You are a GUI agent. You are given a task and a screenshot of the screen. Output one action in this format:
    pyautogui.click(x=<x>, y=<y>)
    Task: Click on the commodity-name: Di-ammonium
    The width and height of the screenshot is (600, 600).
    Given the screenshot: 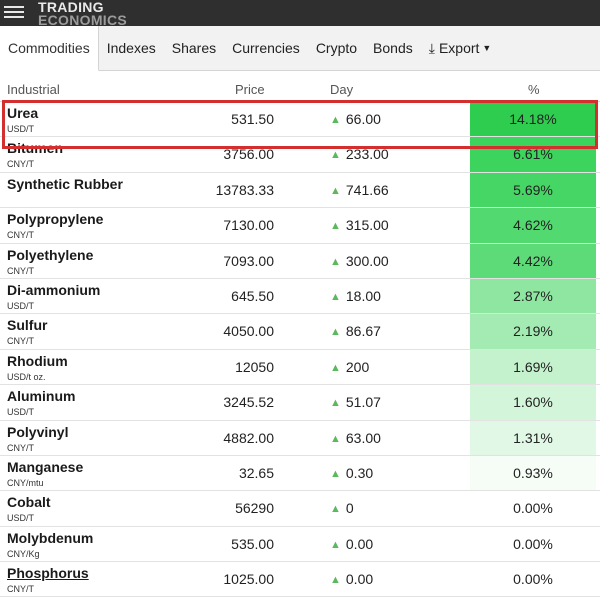 What is the action you would take?
    pyautogui.click(x=53, y=290)
    